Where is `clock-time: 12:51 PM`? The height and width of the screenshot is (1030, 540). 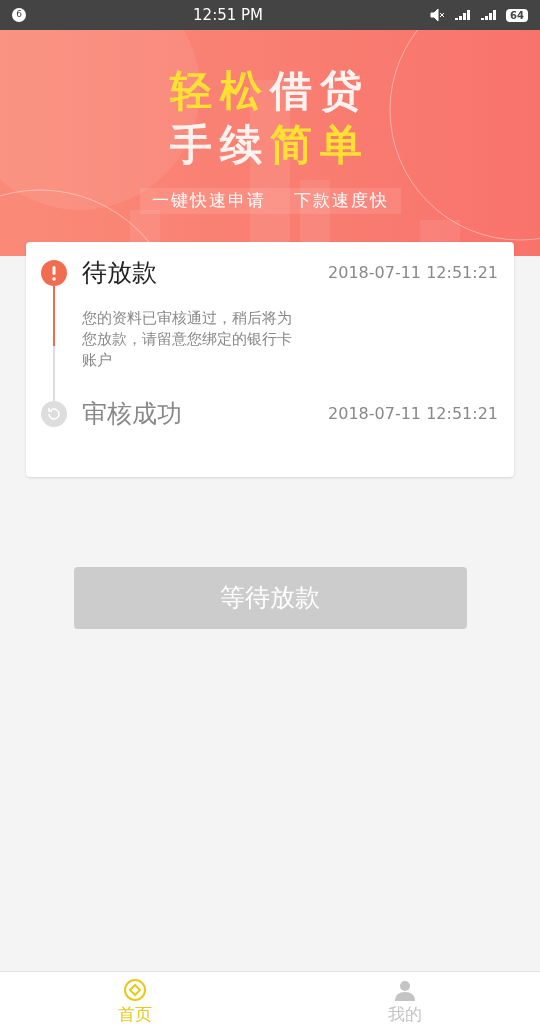
clock-time: 12:51 PM is located at coordinates (228, 15).